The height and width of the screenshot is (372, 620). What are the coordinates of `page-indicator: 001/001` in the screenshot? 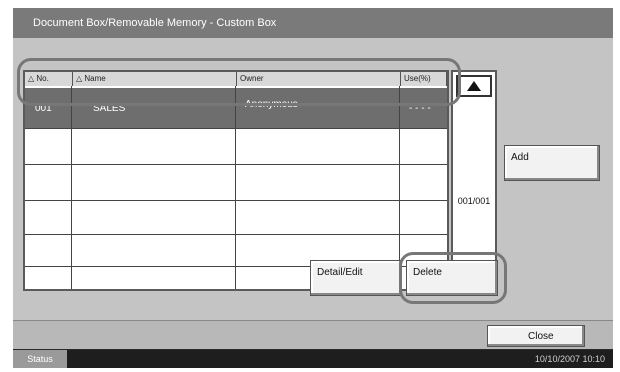 It's located at (474, 201).